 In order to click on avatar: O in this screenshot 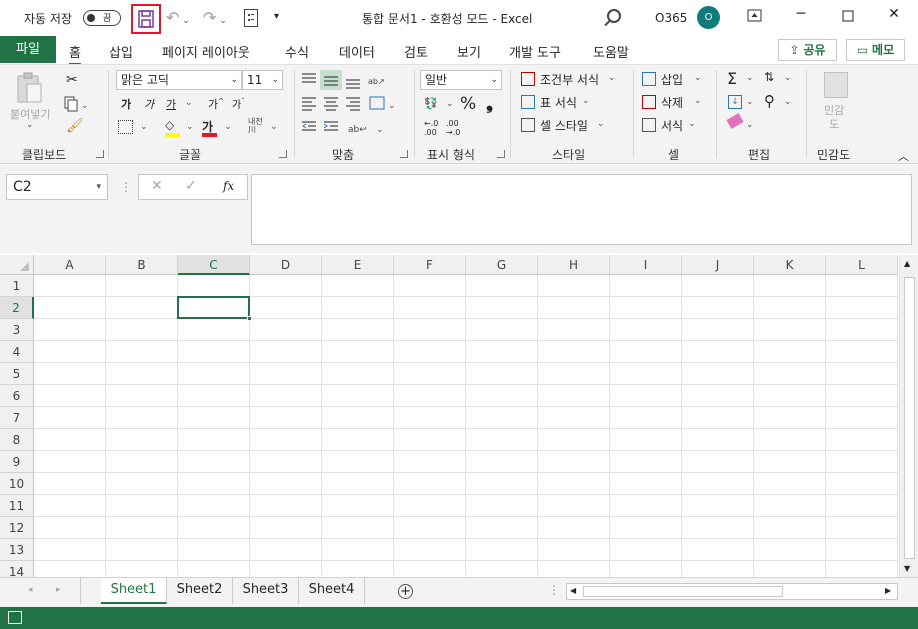, I will do `click(708, 17)`.